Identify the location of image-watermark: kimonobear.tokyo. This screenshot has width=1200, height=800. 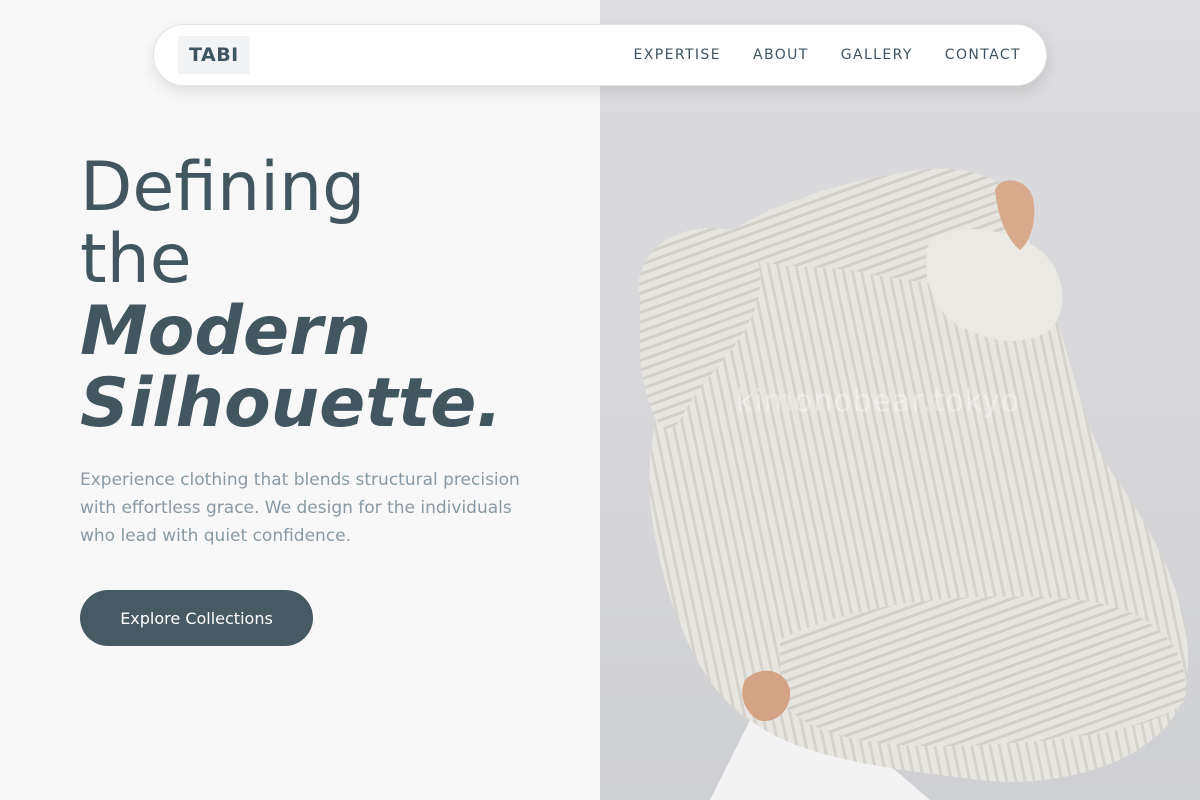
(878, 401).